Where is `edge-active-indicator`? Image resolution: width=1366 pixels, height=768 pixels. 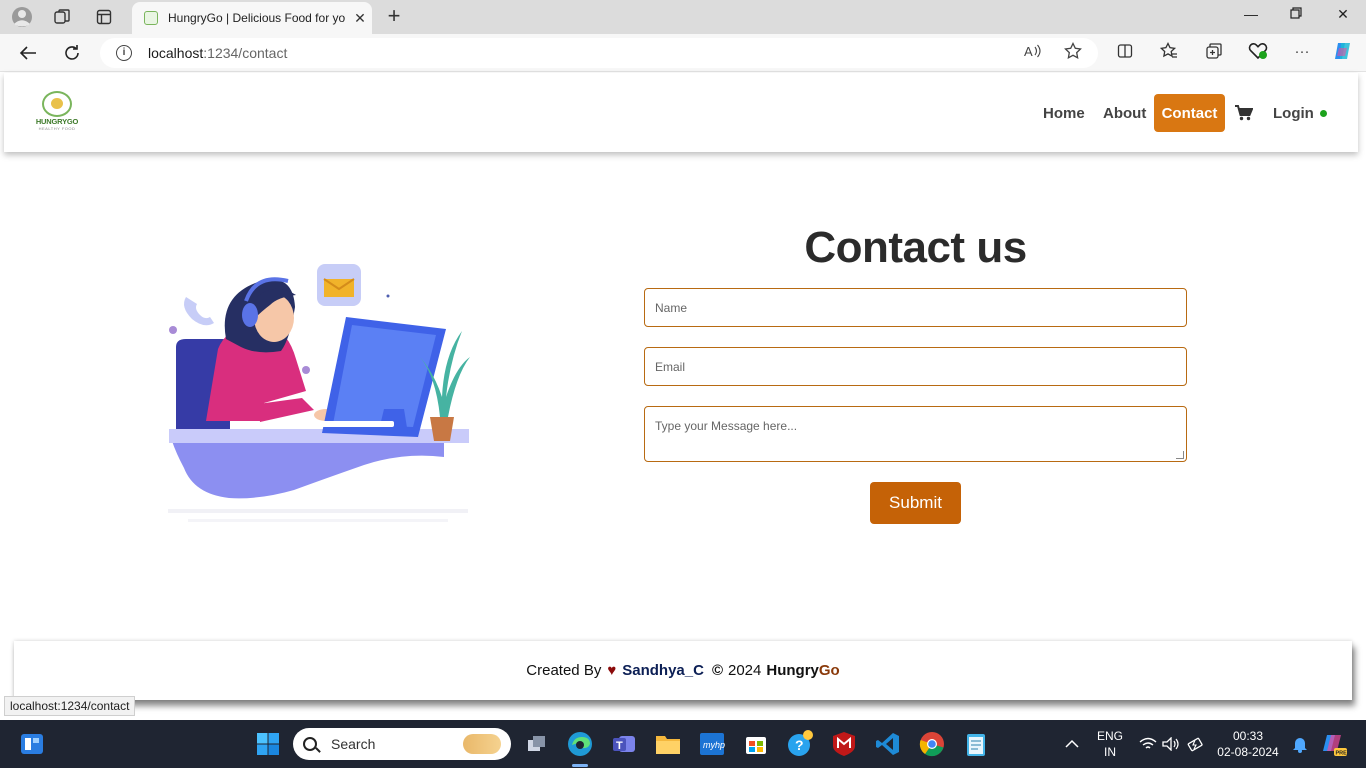 edge-active-indicator is located at coordinates (580, 765).